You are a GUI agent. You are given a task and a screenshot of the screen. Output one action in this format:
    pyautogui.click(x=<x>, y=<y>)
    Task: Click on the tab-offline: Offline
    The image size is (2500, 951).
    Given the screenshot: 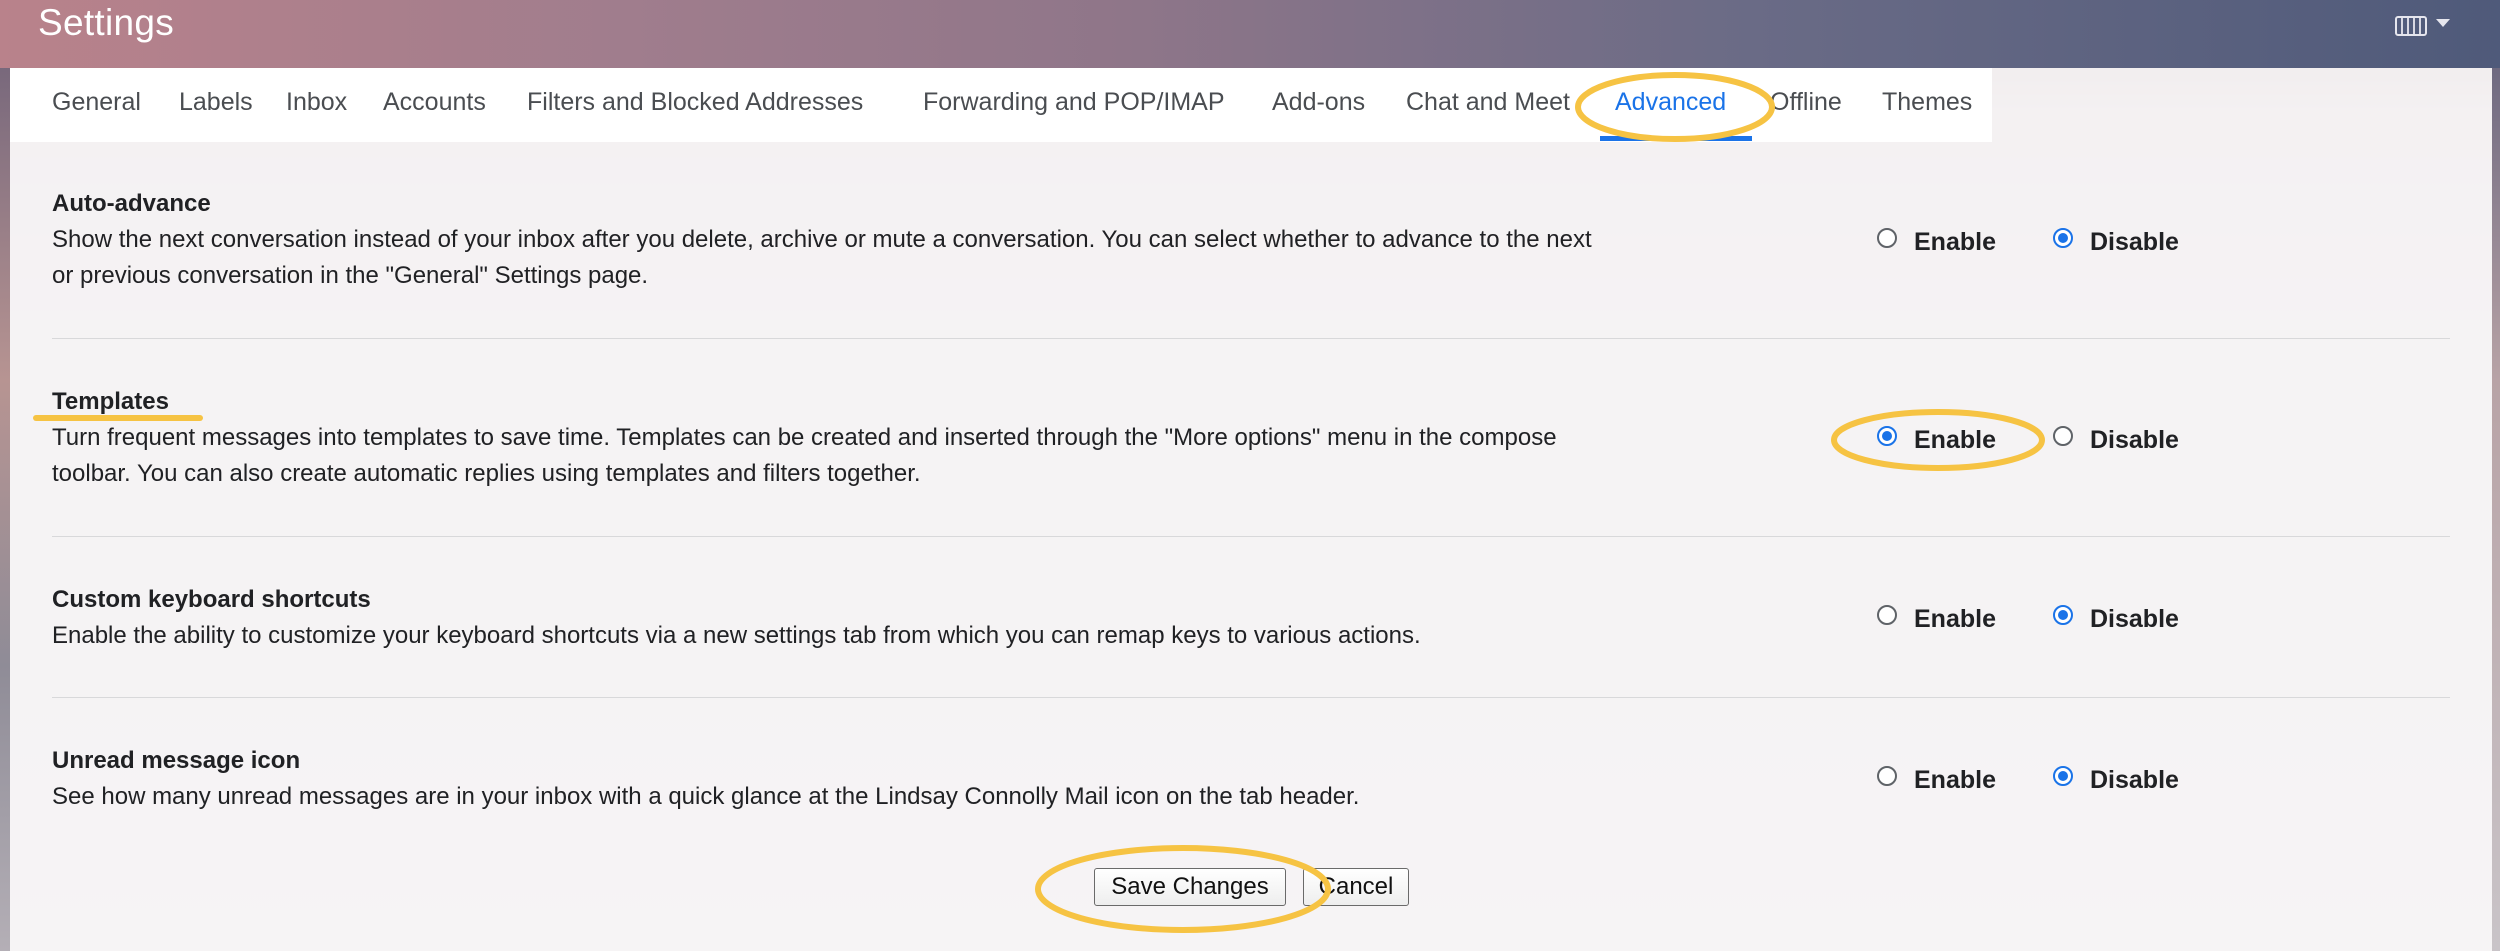 What is the action you would take?
    pyautogui.click(x=1806, y=102)
    